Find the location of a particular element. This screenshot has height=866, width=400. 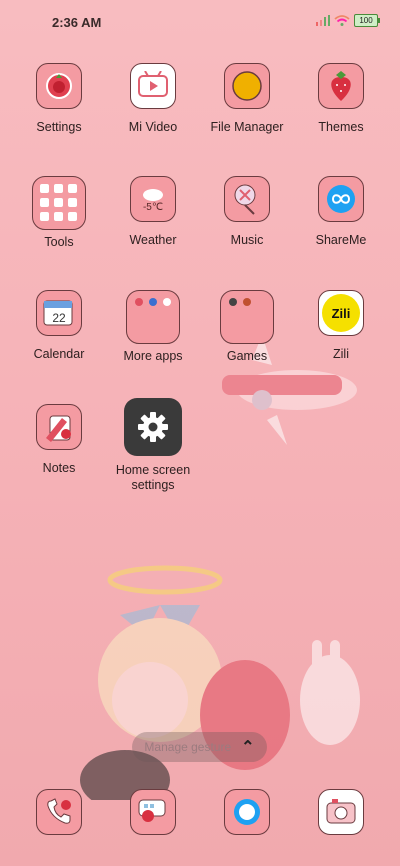

more-apps-folder-icon is located at coordinates (153, 317).